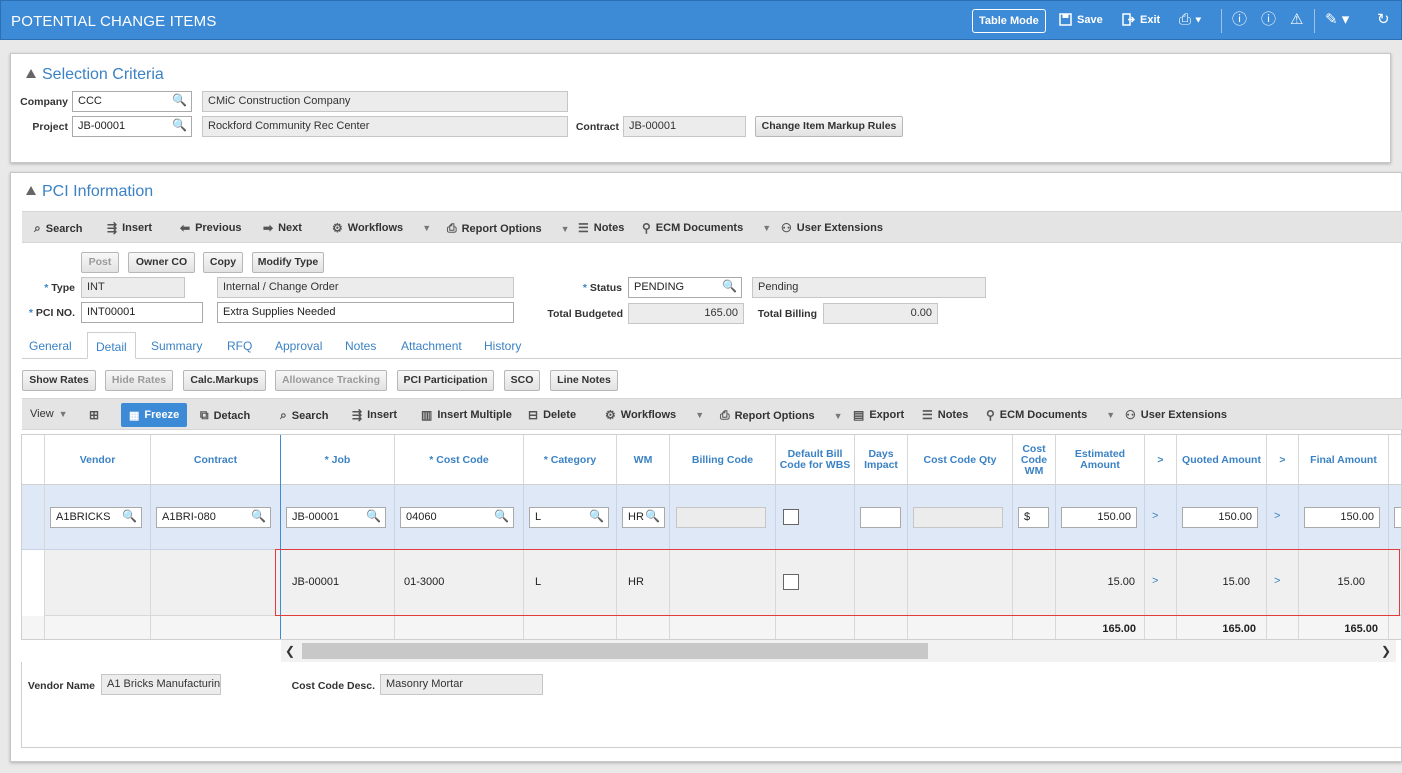  I want to click on days-impact-header: Days Impact, so click(881, 460).